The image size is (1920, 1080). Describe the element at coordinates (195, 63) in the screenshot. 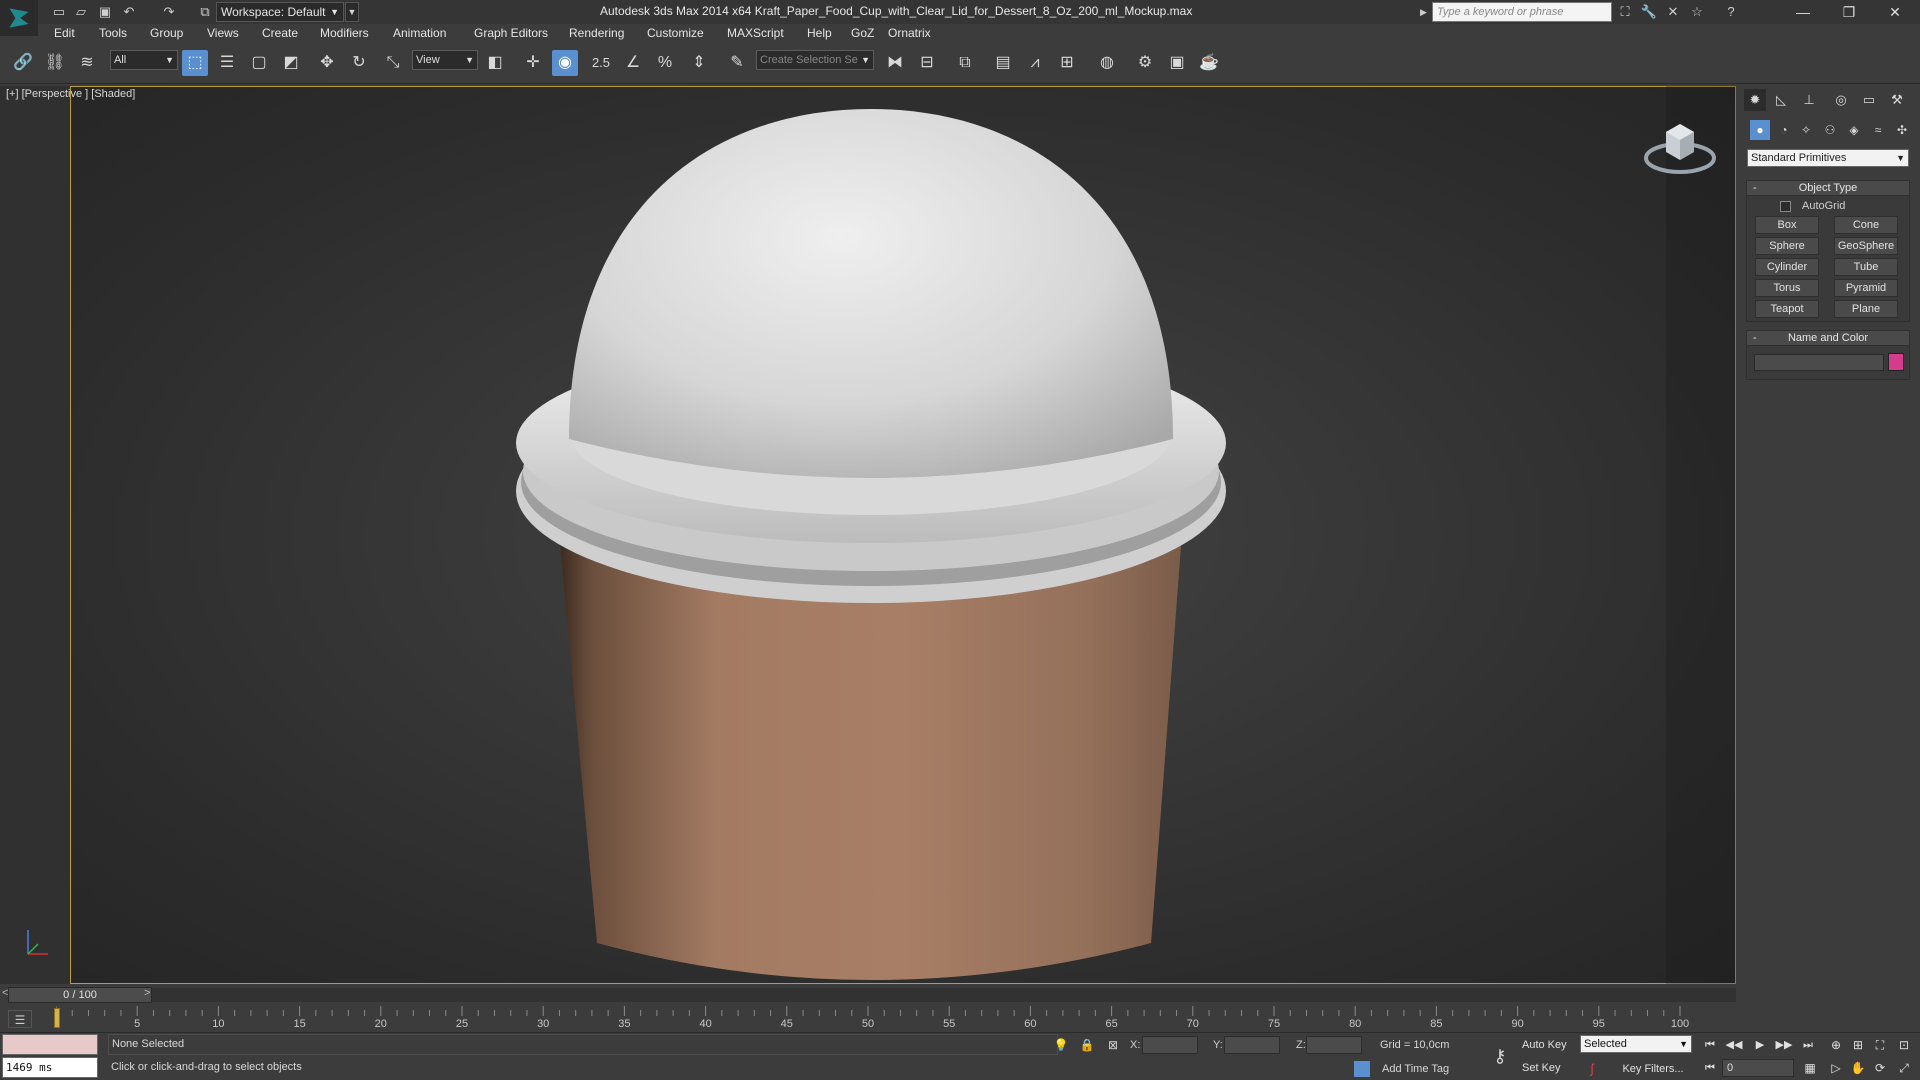

I see `select-object-icon: ⬚` at that location.